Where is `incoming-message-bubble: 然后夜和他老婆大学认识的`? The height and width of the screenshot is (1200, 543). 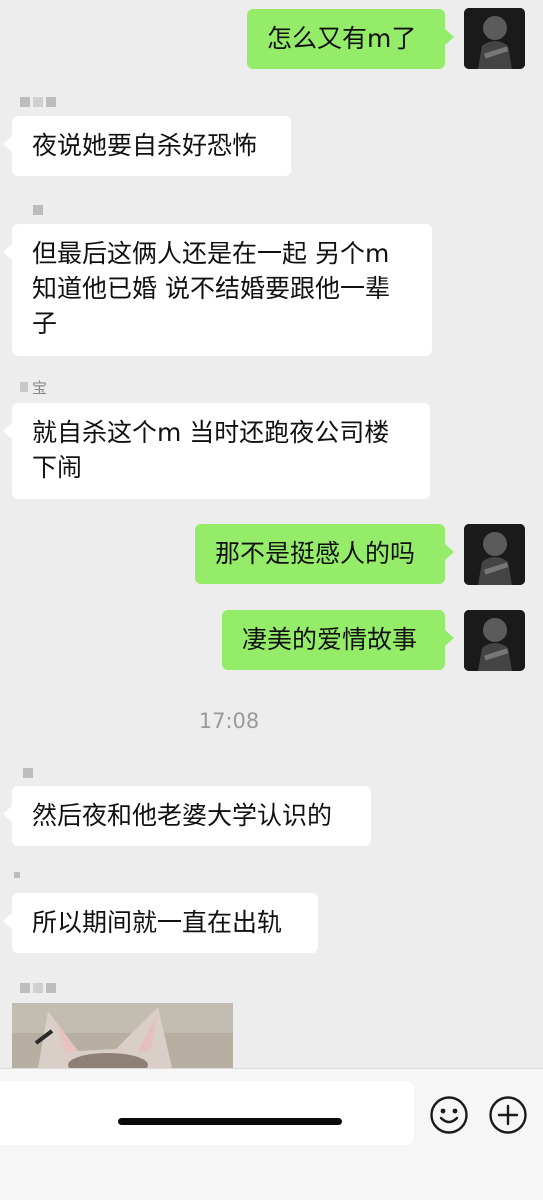 incoming-message-bubble: 然后夜和他老婆大学认识的 is located at coordinates (187, 816).